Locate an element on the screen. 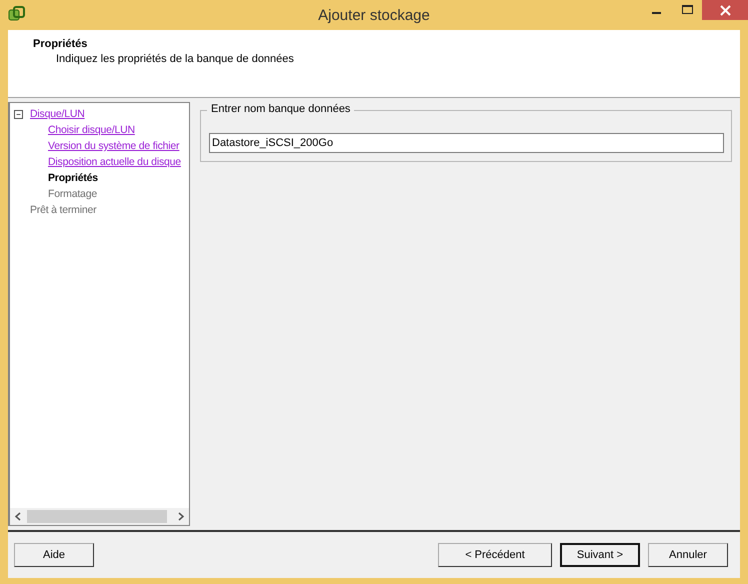 This screenshot has width=748, height=584. app-icon is located at coordinates (17, 14).